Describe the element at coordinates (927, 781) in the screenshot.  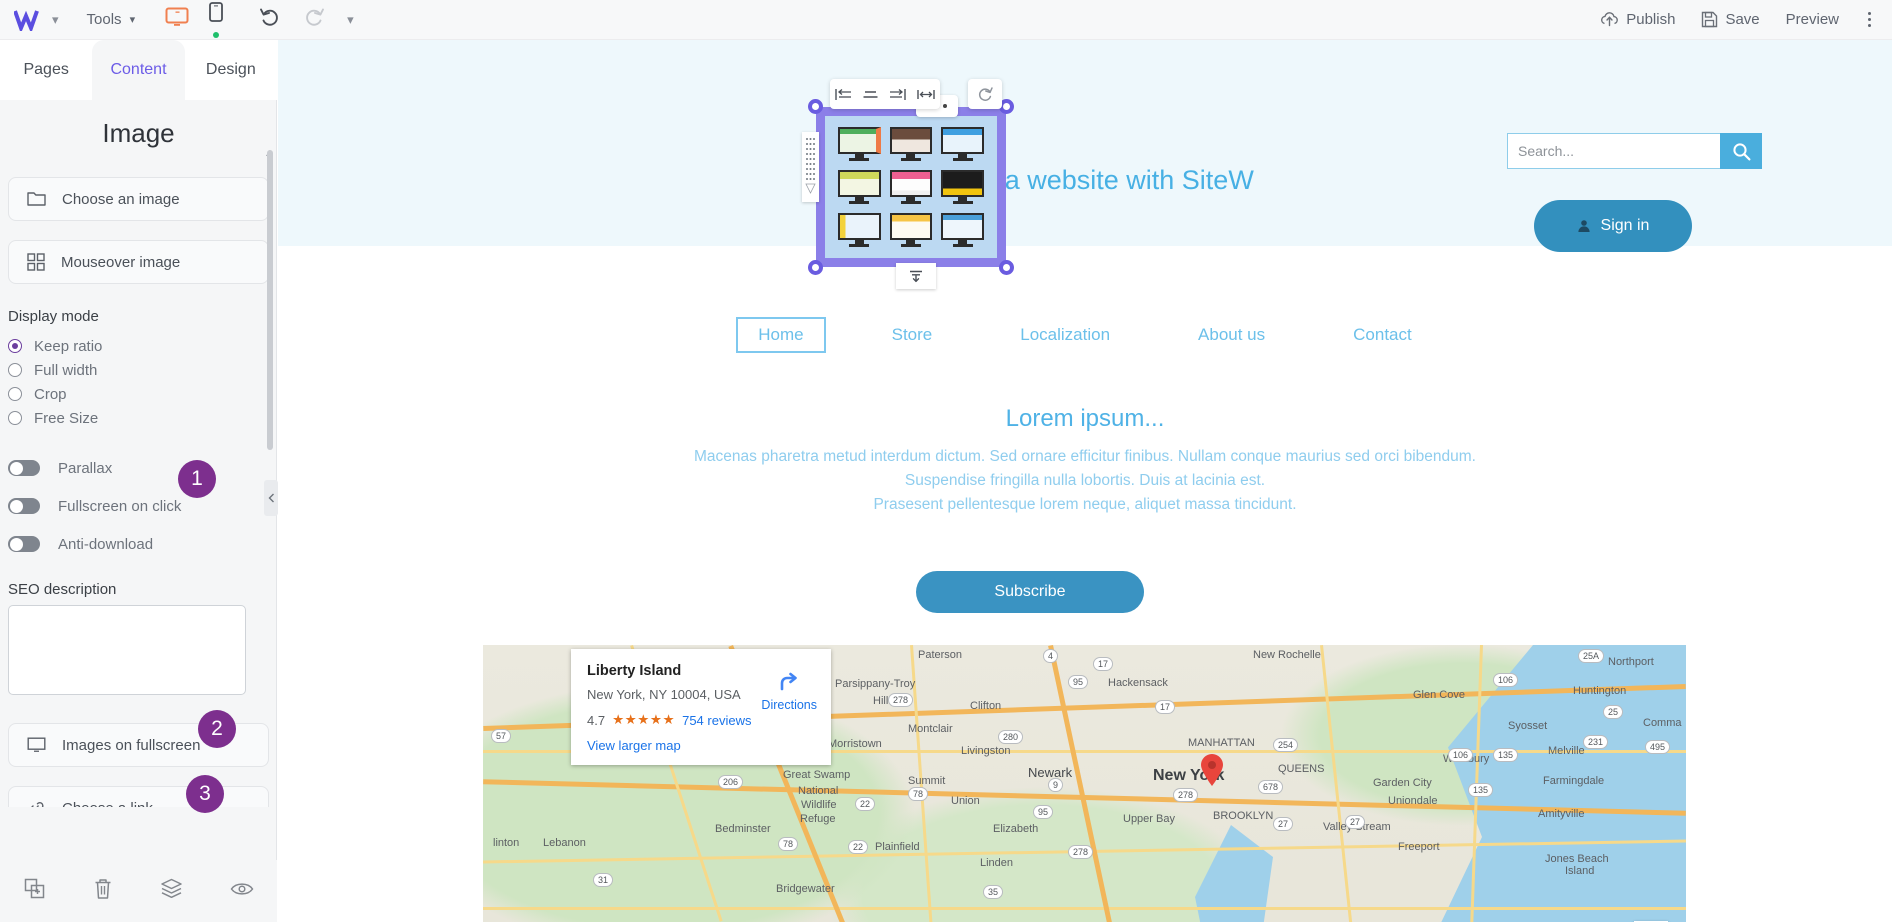
I see `map-place-label: Summit` at that location.